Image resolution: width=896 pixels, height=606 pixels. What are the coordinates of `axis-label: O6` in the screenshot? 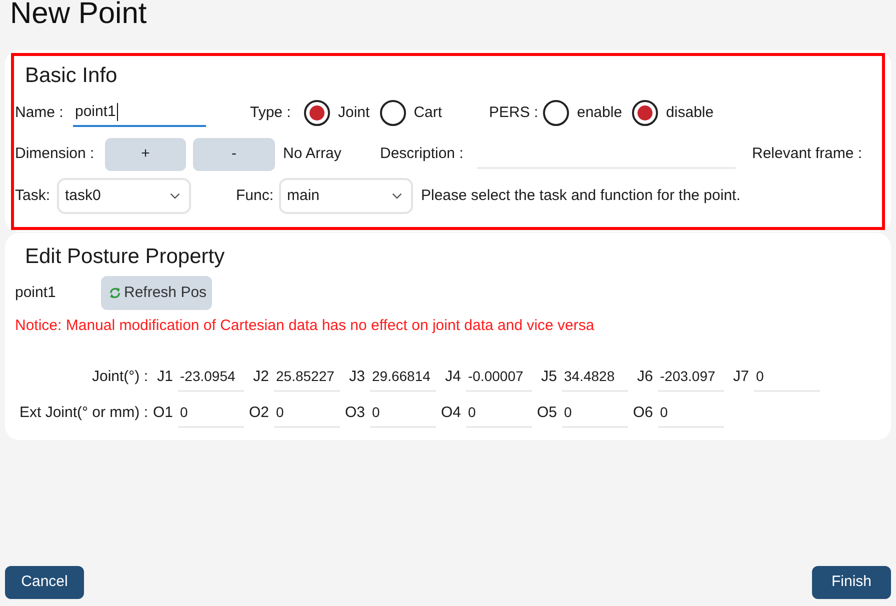 It's located at (643, 412).